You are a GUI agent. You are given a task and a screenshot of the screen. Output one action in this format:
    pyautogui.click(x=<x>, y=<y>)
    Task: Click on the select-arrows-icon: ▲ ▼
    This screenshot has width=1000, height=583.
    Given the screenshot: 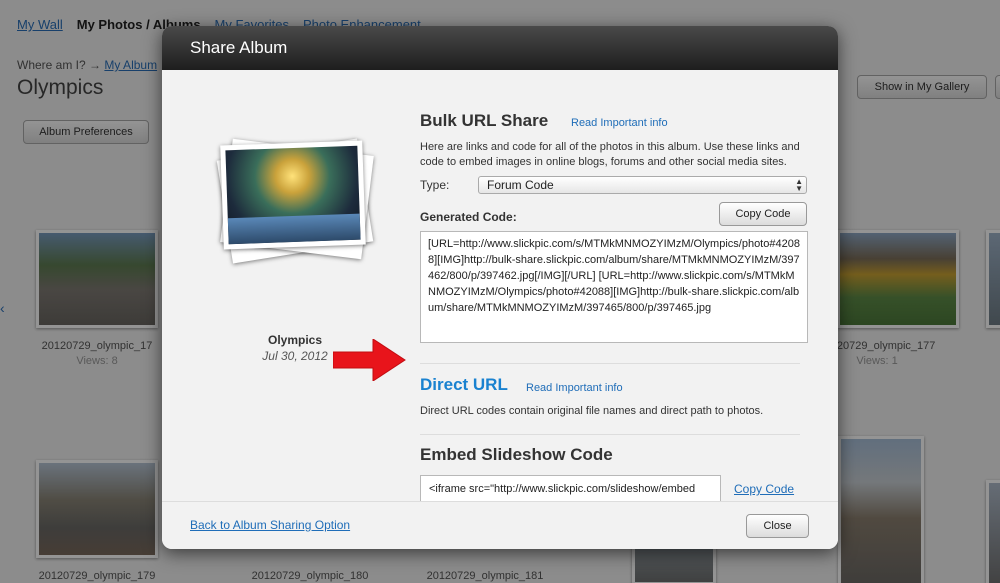 What is the action you would take?
    pyautogui.click(x=799, y=185)
    